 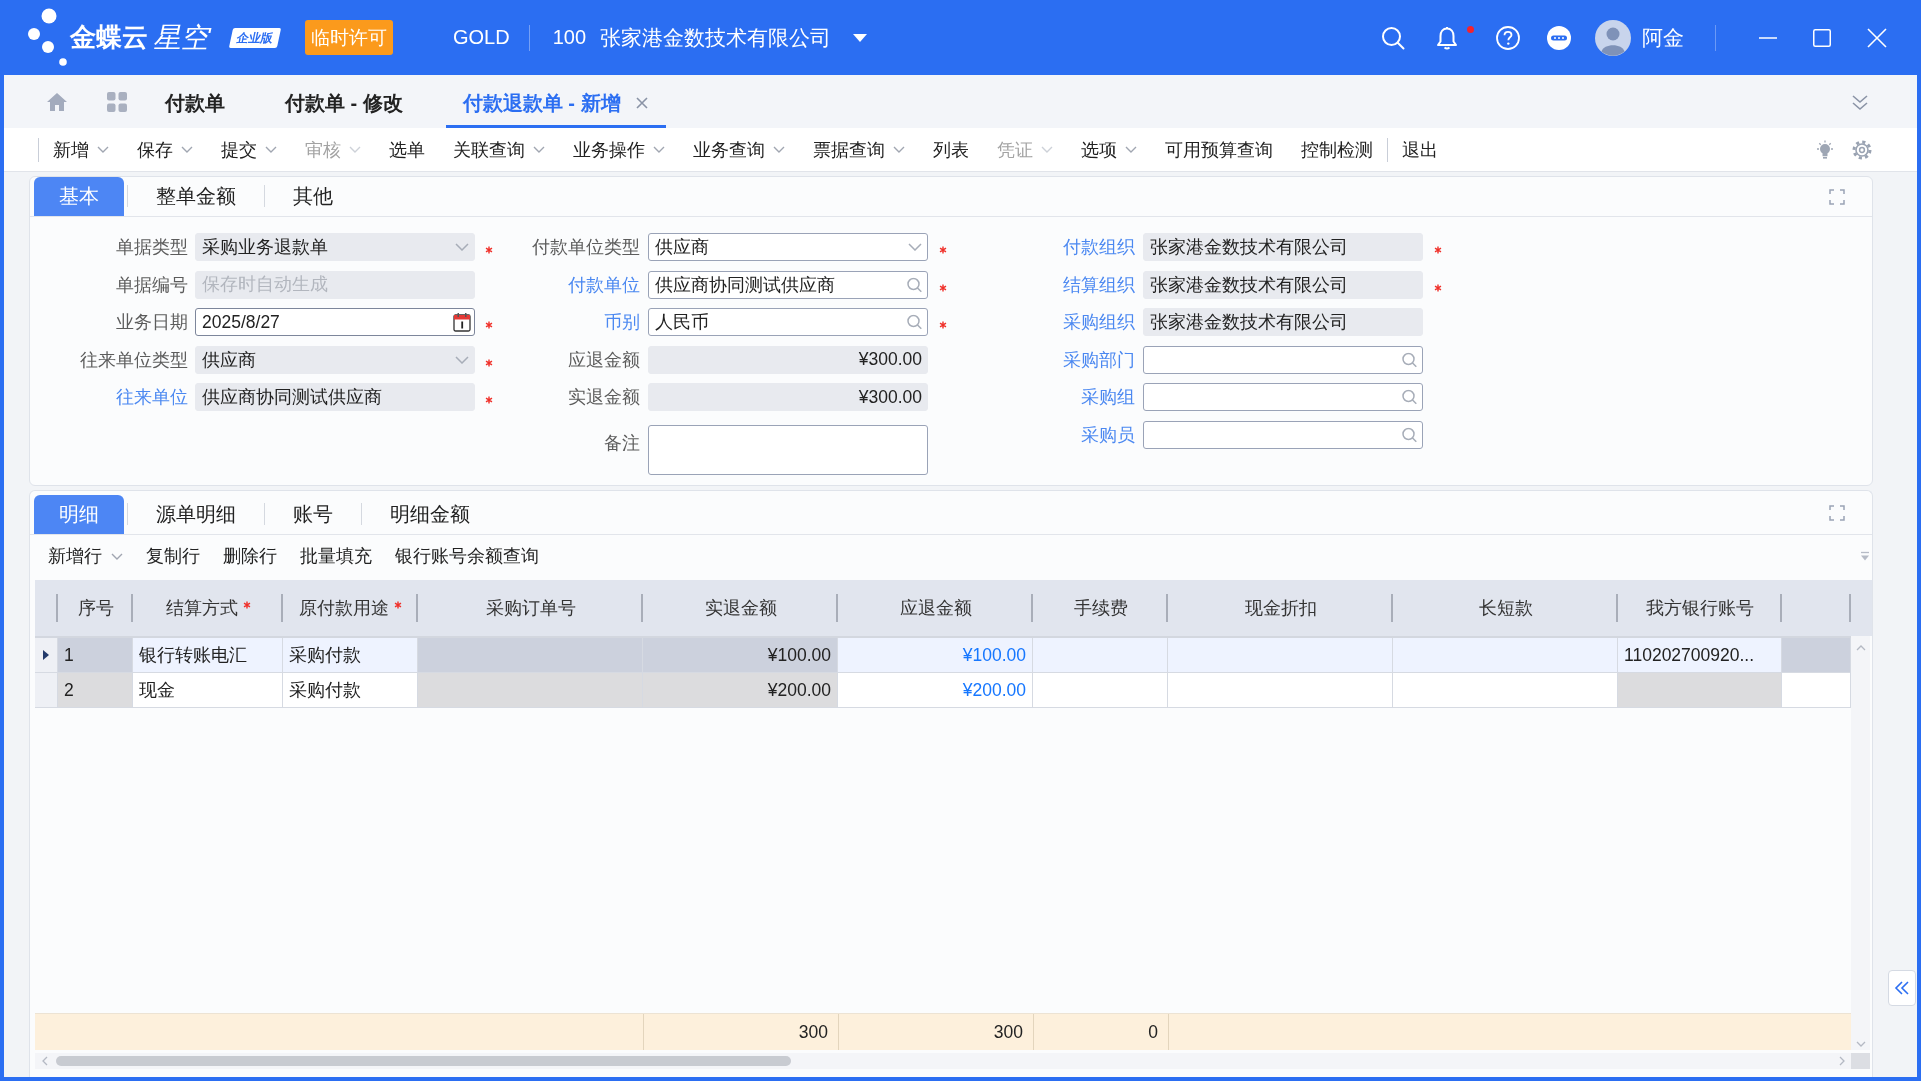 I want to click on home-icon, so click(x=57, y=101).